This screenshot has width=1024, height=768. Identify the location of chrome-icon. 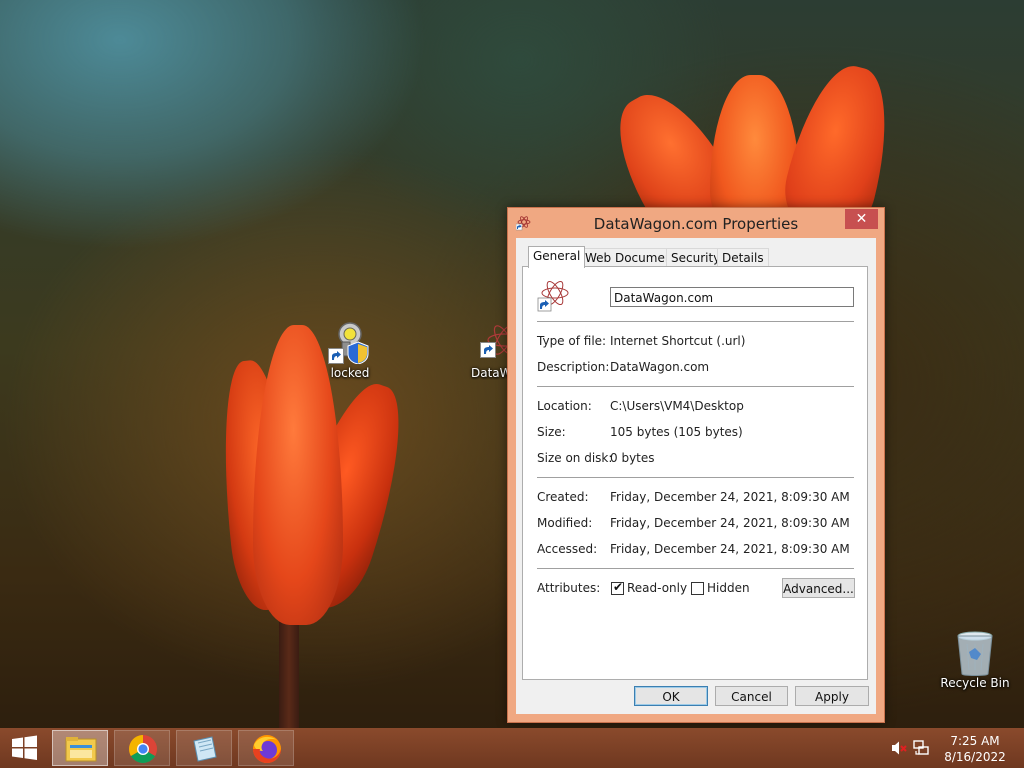
(143, 749).